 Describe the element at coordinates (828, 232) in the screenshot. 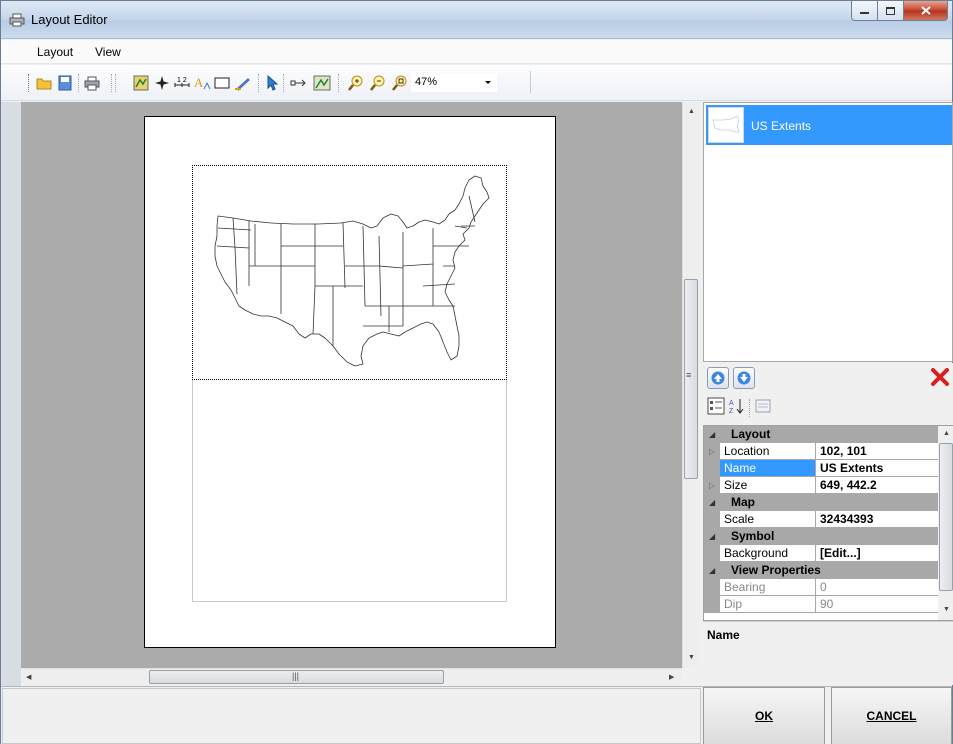

I see `element-list: US Extents` at that location.